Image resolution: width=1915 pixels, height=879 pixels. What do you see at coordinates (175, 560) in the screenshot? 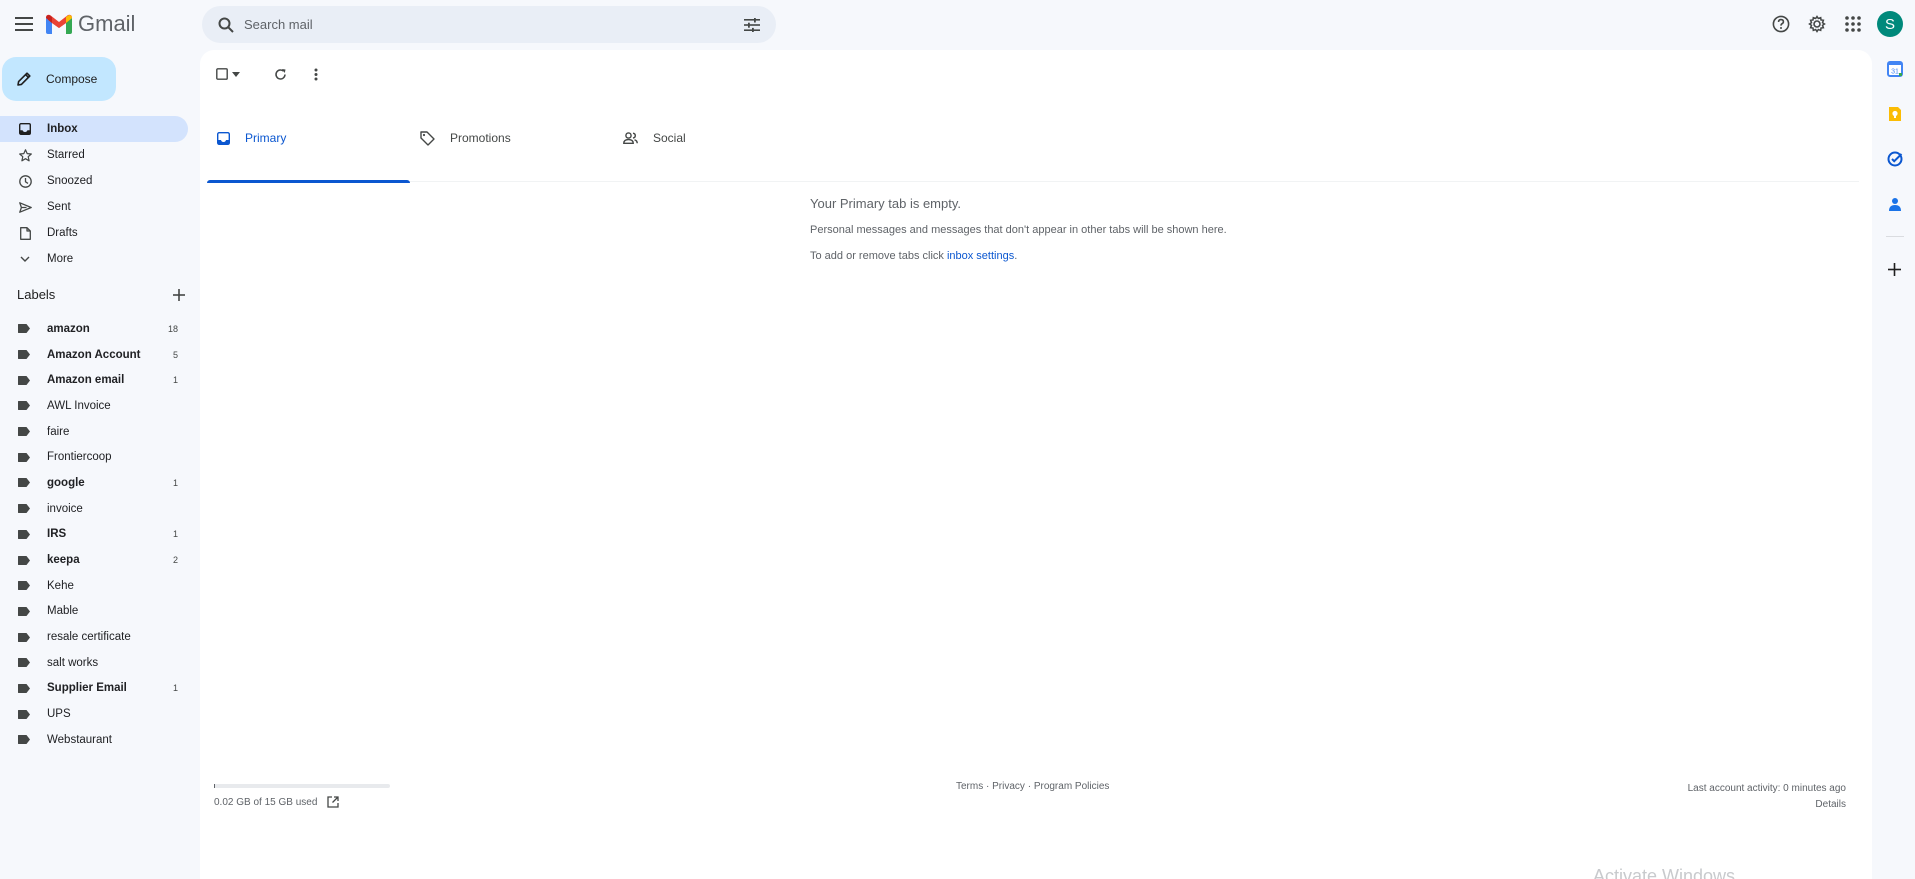
I see `unread-count: 2` at bounding box center [175, 560].